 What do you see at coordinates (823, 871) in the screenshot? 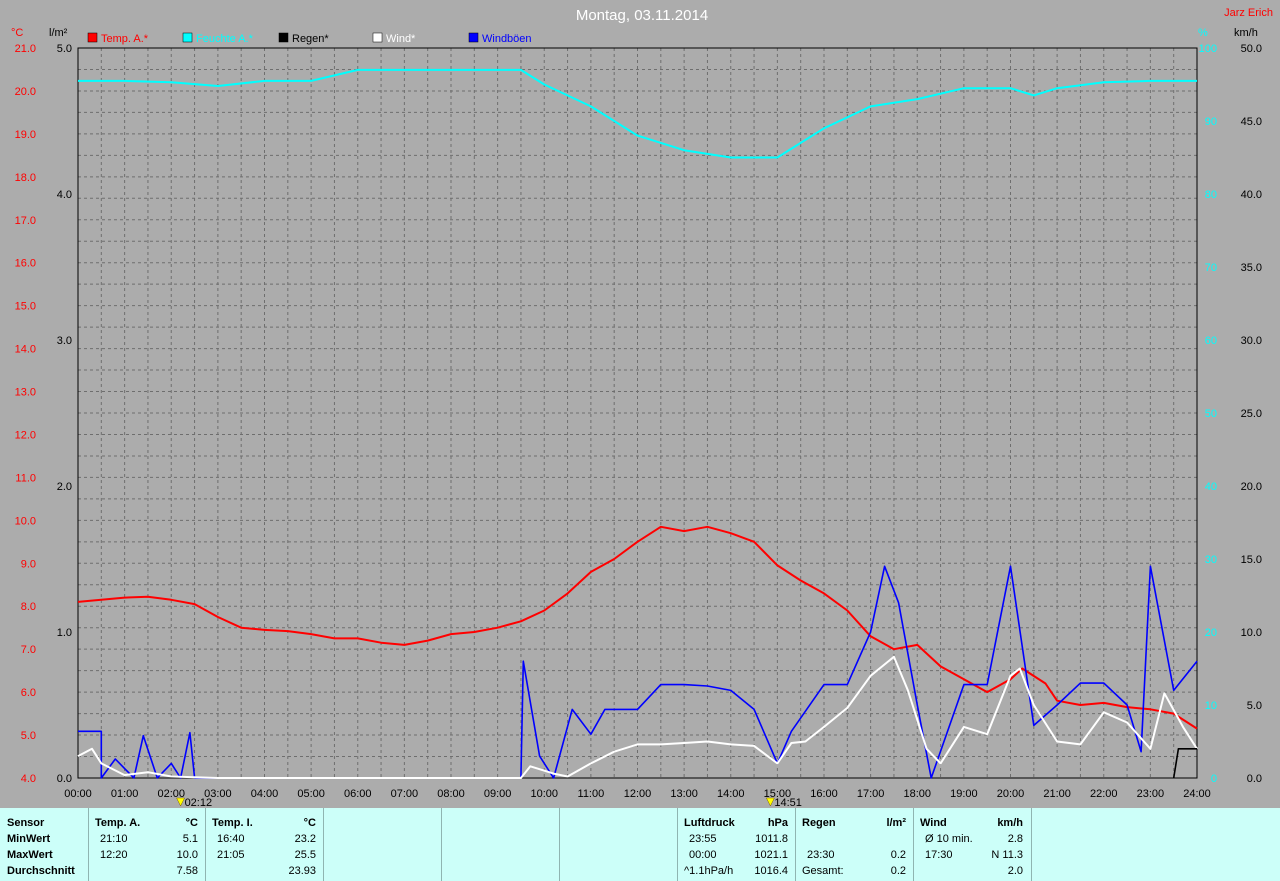
I see `rain-total-label: Gesamt:` at bounding box center [823, 871].